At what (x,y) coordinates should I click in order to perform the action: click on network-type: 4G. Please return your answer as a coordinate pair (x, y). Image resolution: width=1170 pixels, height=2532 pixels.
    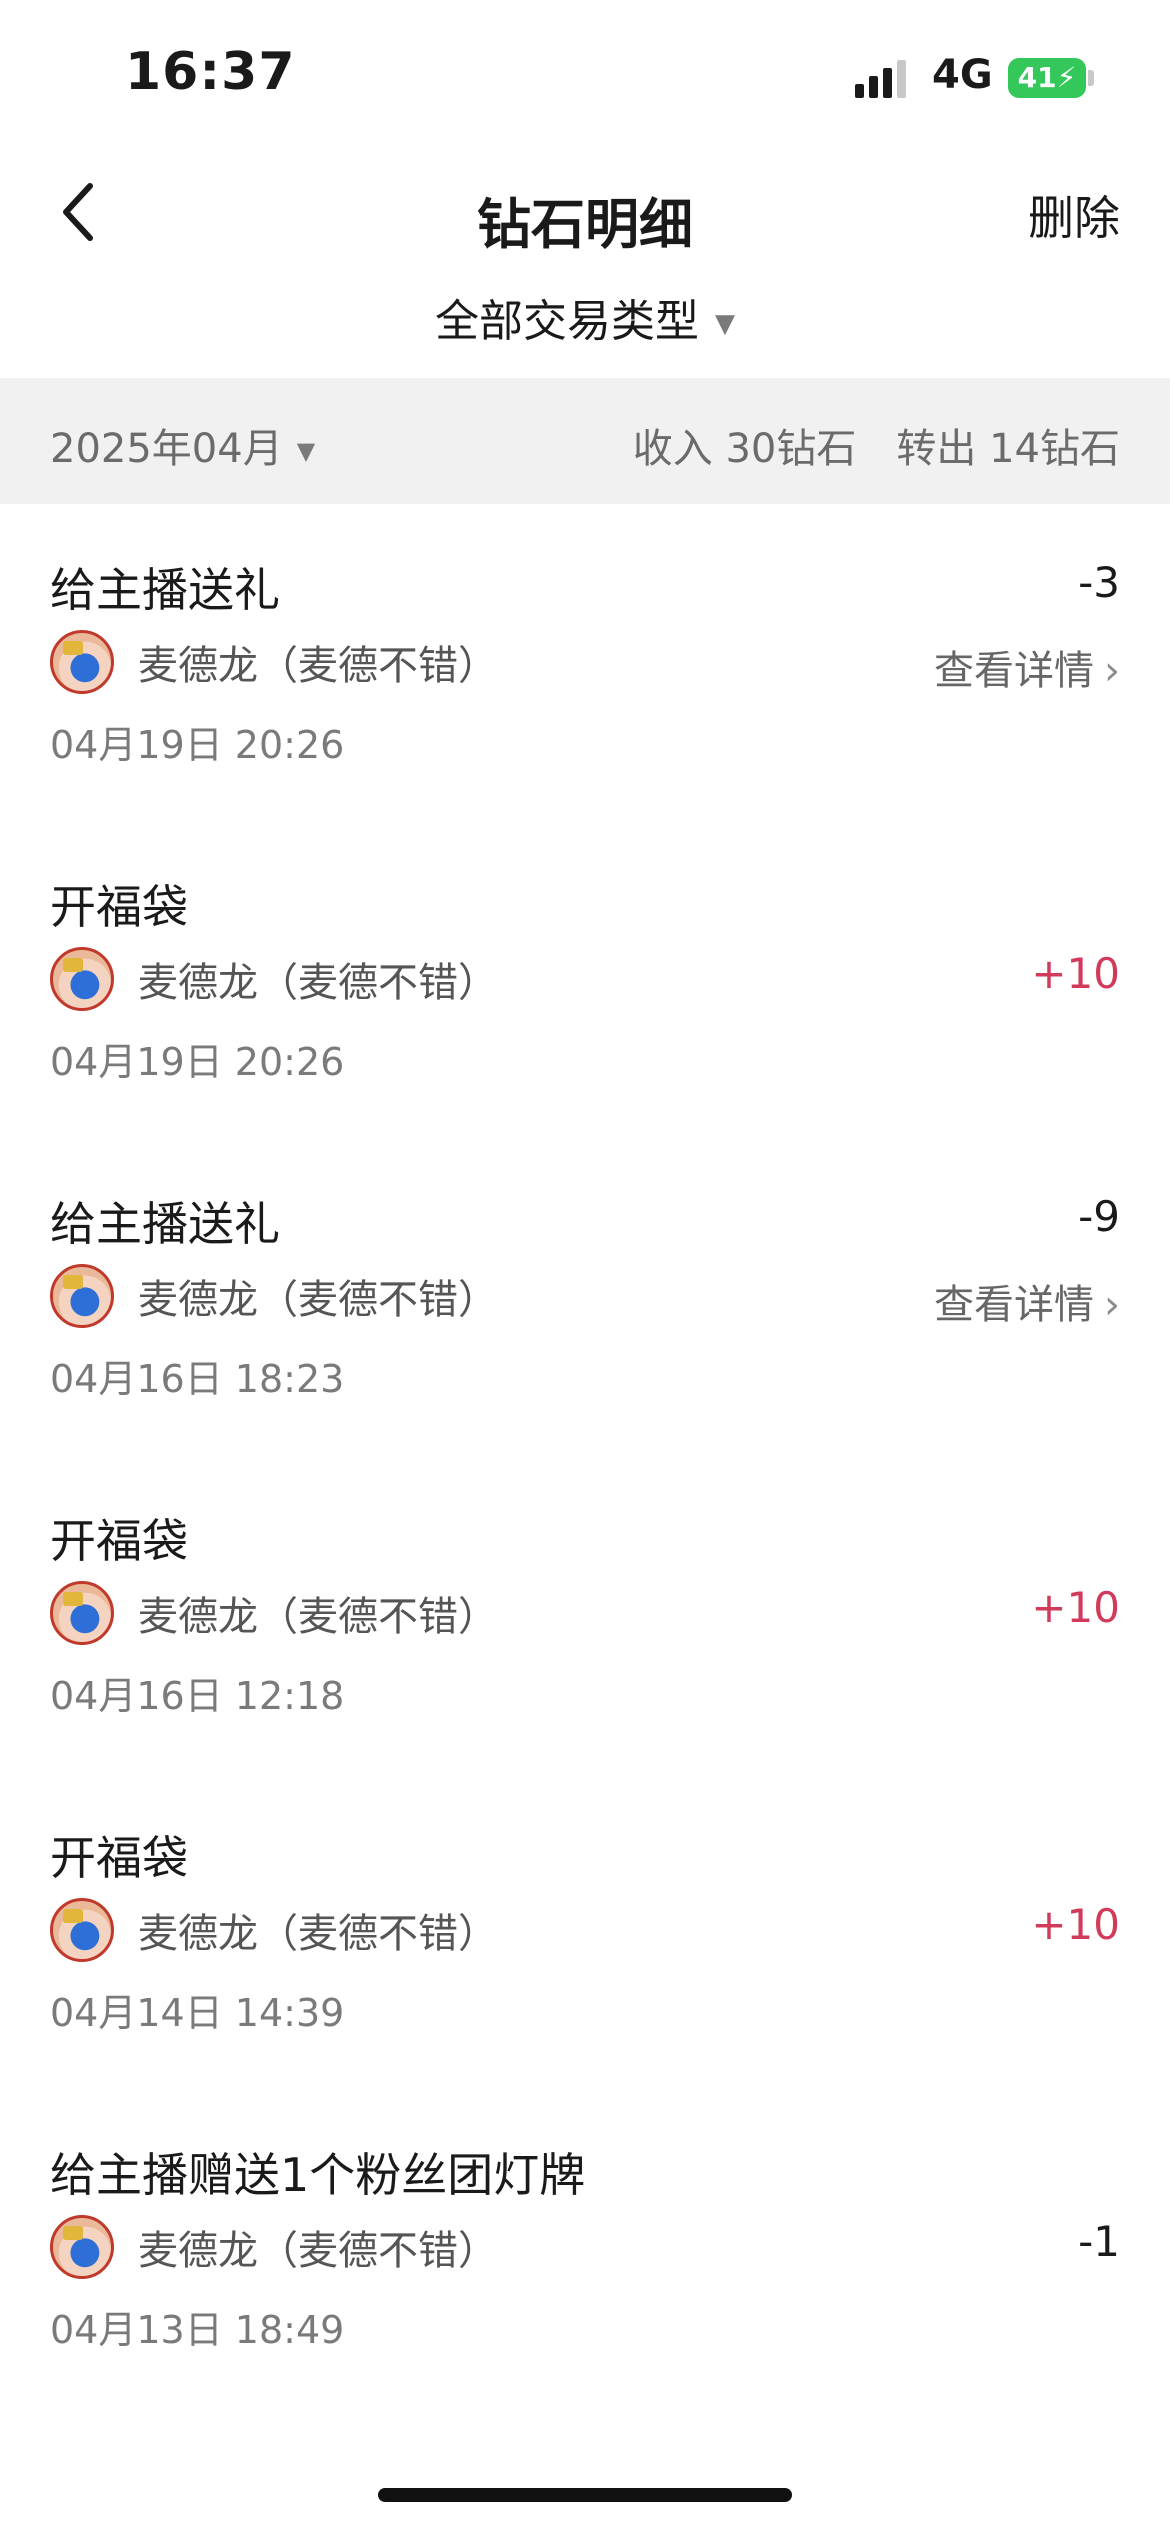
    Looking at the image, I should click on (962, 75).